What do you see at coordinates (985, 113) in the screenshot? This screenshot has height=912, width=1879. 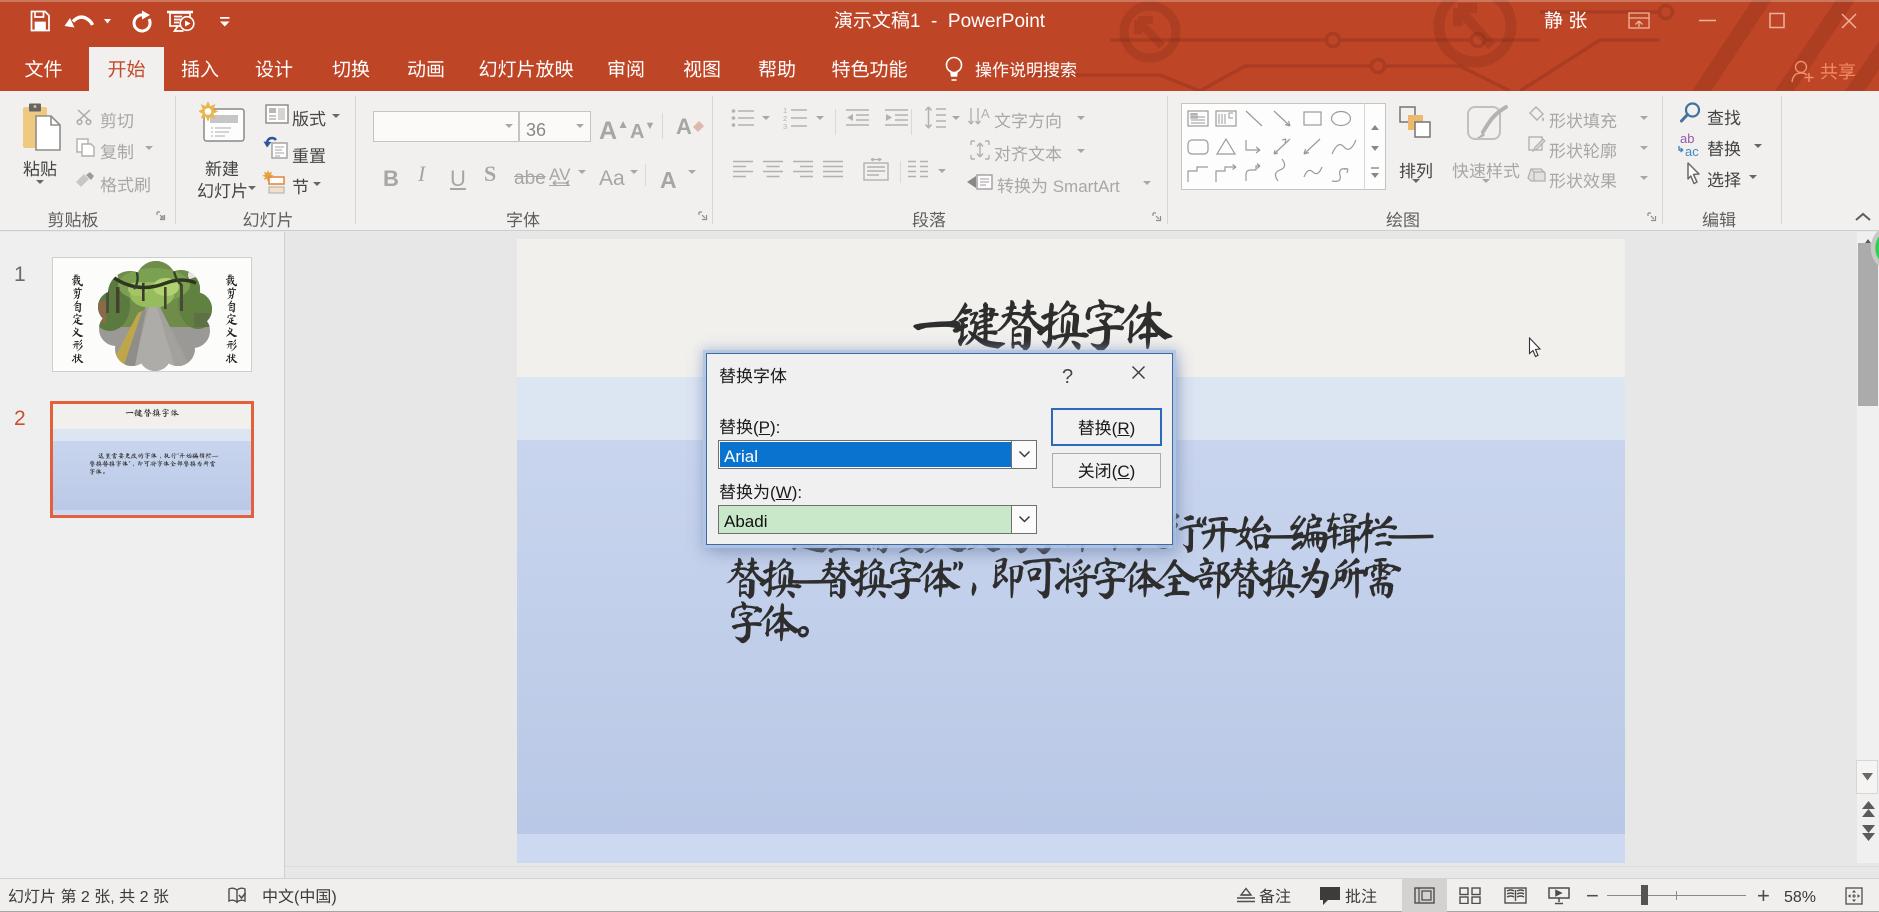 I see `svg-text: A` at bounding box center [985, 113].